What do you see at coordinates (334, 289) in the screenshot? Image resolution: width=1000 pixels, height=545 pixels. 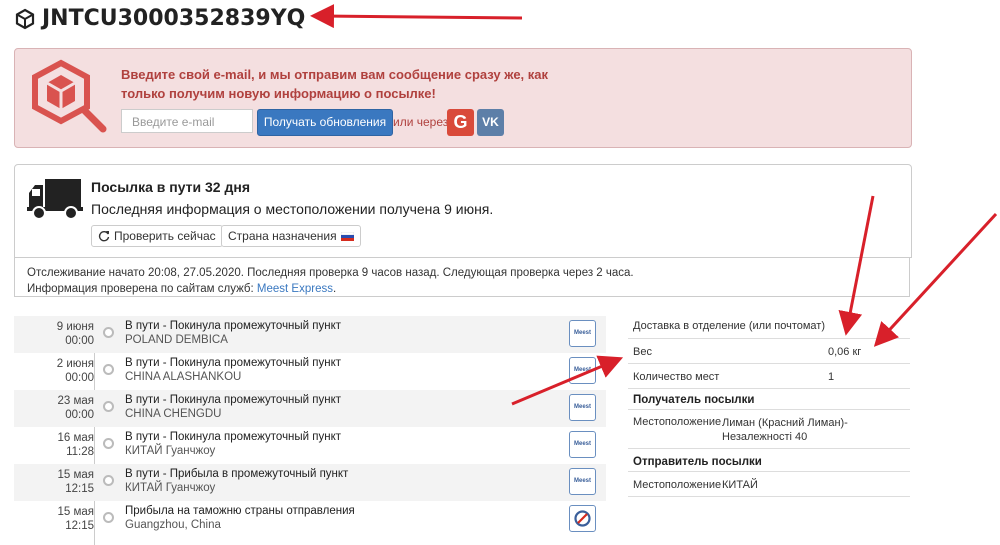 I see `tracking-info-suffix: .` at bounding box center [334, 289].